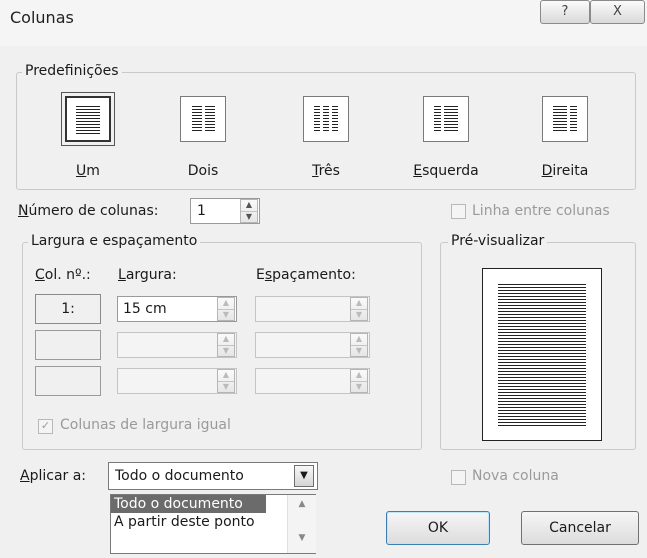  What do you see at coordinates (560, 119) in the screenshot?
I see `right-column-icon` at bounding box center [560, 119].